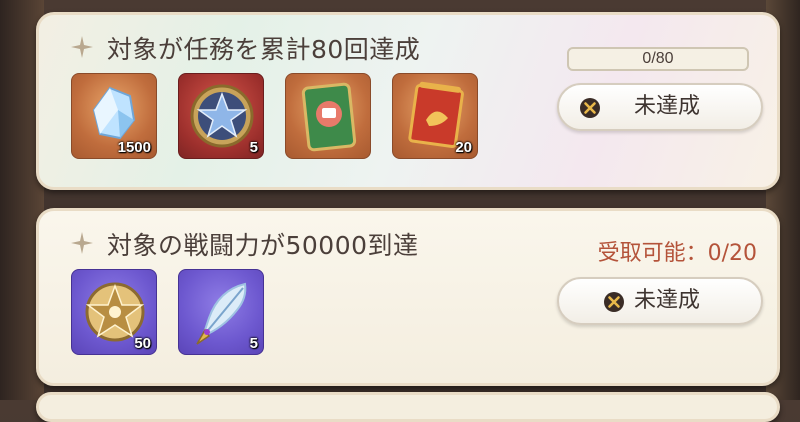 This screenshot has height=422, width=800. I want to click on reward-gold-star-badge: 50, so click(114, 312).